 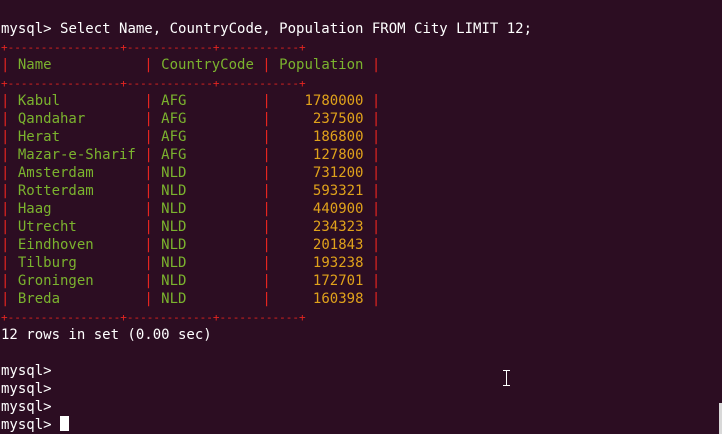 What do you see at coordinates (191, 191) in the screenshot?
I see `table-row: | Rotterdam | NLD | 593321 |` at bounding box center [191, 191].